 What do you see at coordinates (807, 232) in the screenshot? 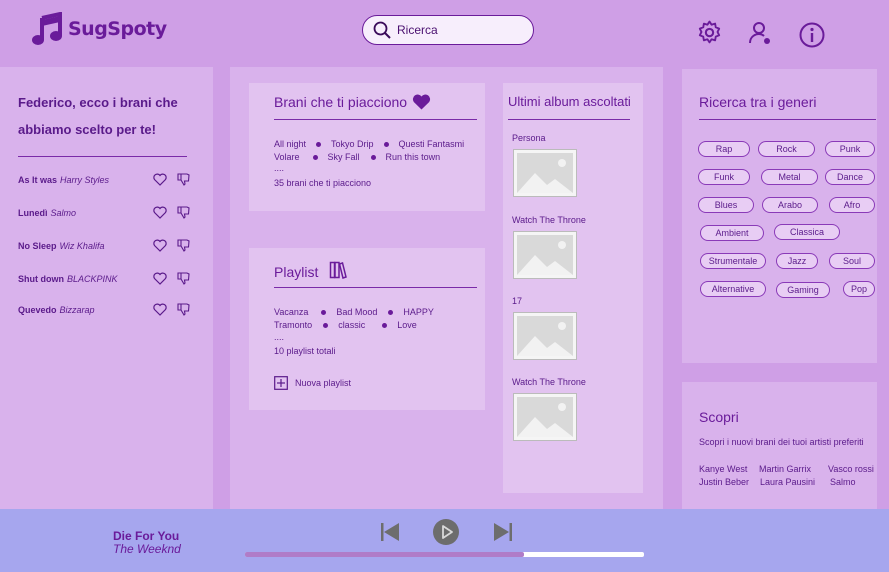
I see `genre-pill-classica: Classica` at bounding box center [807, 232].